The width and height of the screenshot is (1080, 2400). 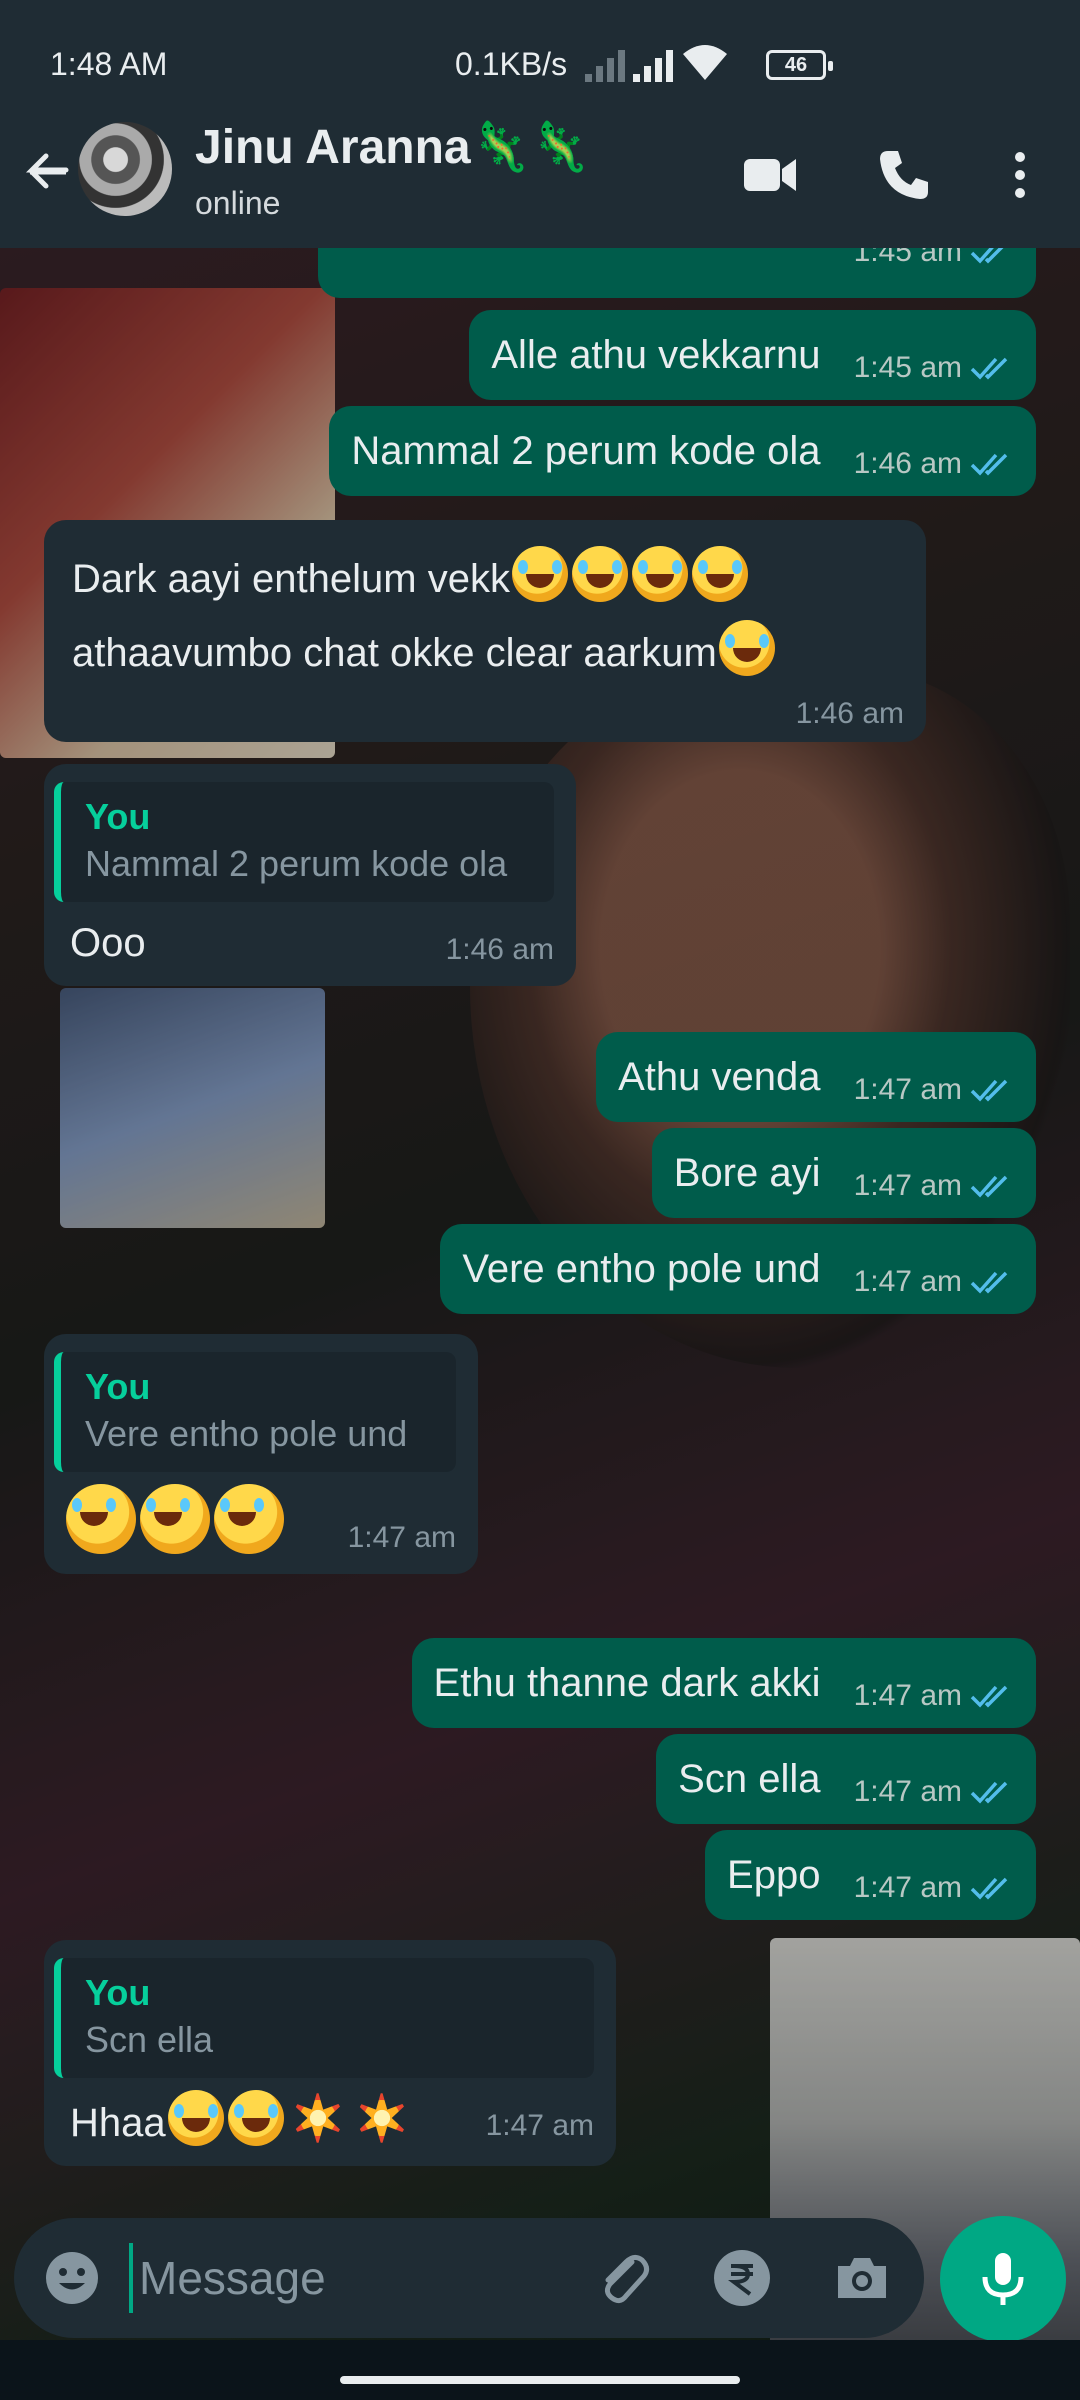 I want to click on message-outgoing: Vere entho pole und 1:47 am, so click(x=738, y=1269).